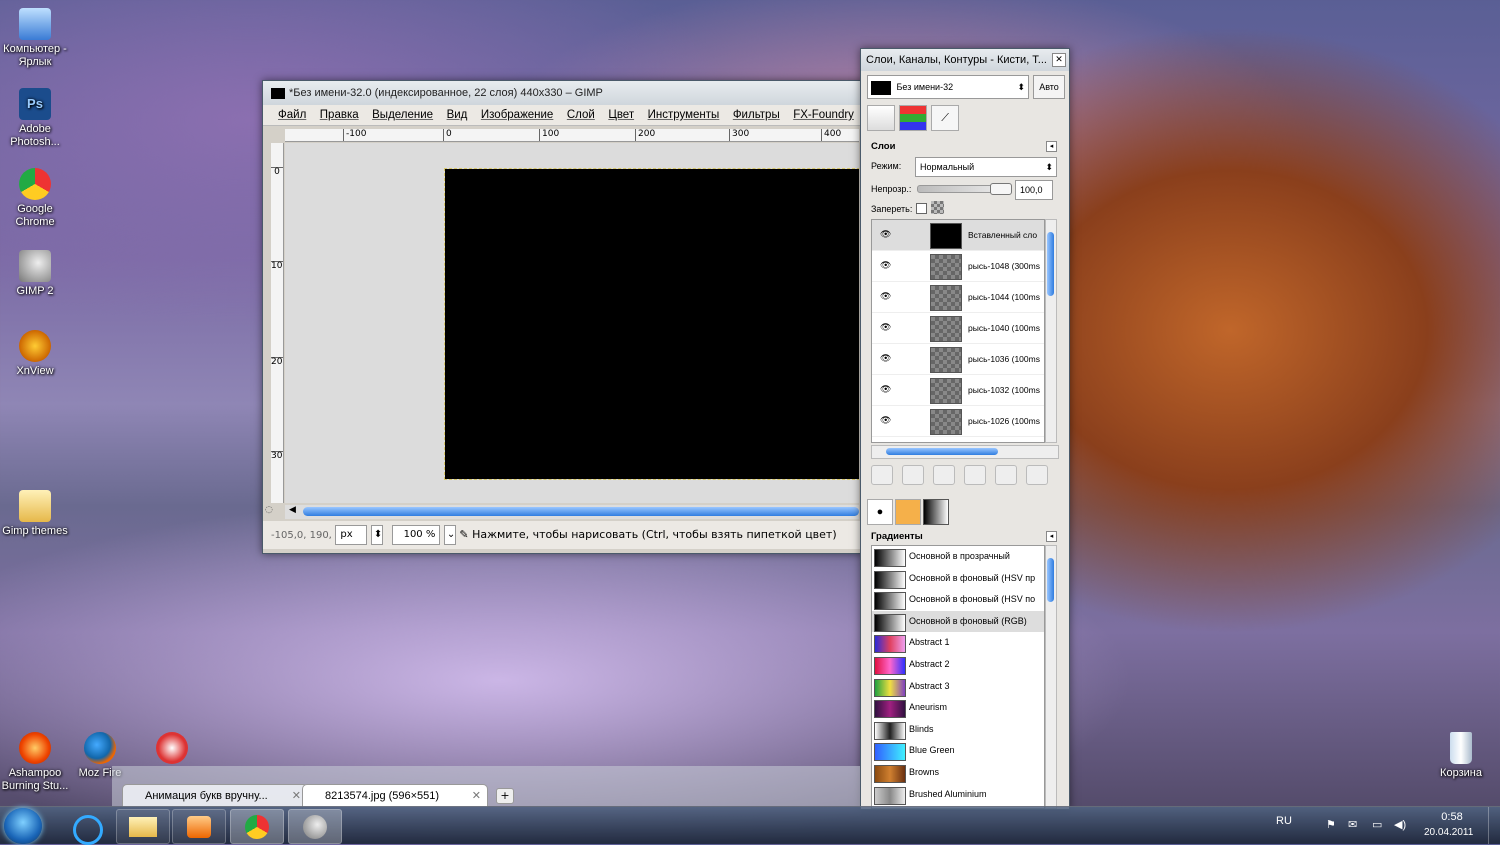 Image resolution: width=1500 pixels, height=845 pixels. I want to click on gradient-row: Brushed Aluminium, so click(958, 795).